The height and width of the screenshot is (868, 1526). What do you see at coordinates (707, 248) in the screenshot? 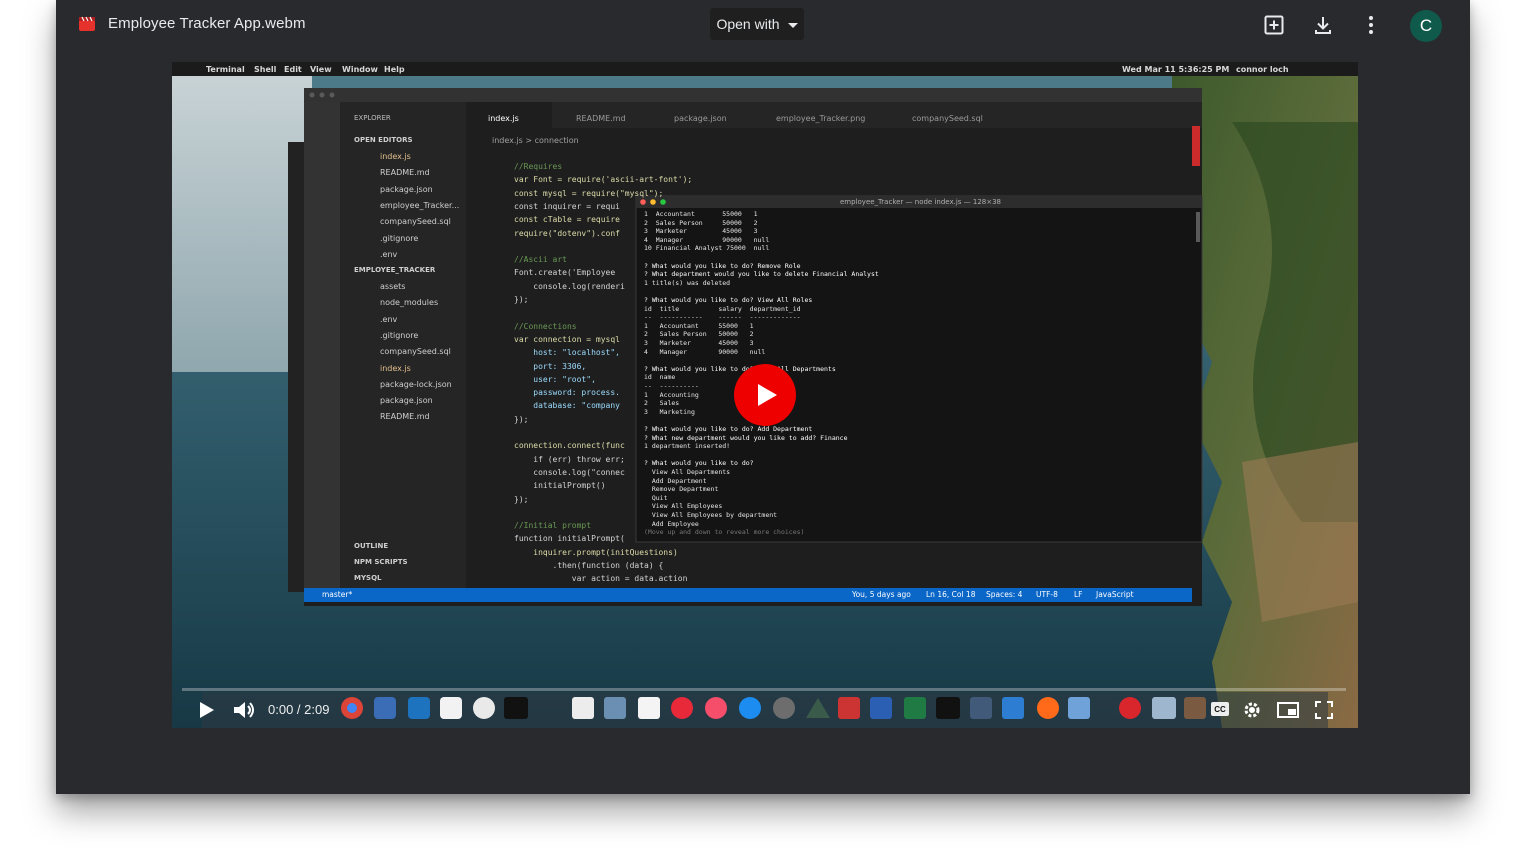
I see `terminal-line: 10 Financial Analyst 75000 null` at bounding box center [707, 248].